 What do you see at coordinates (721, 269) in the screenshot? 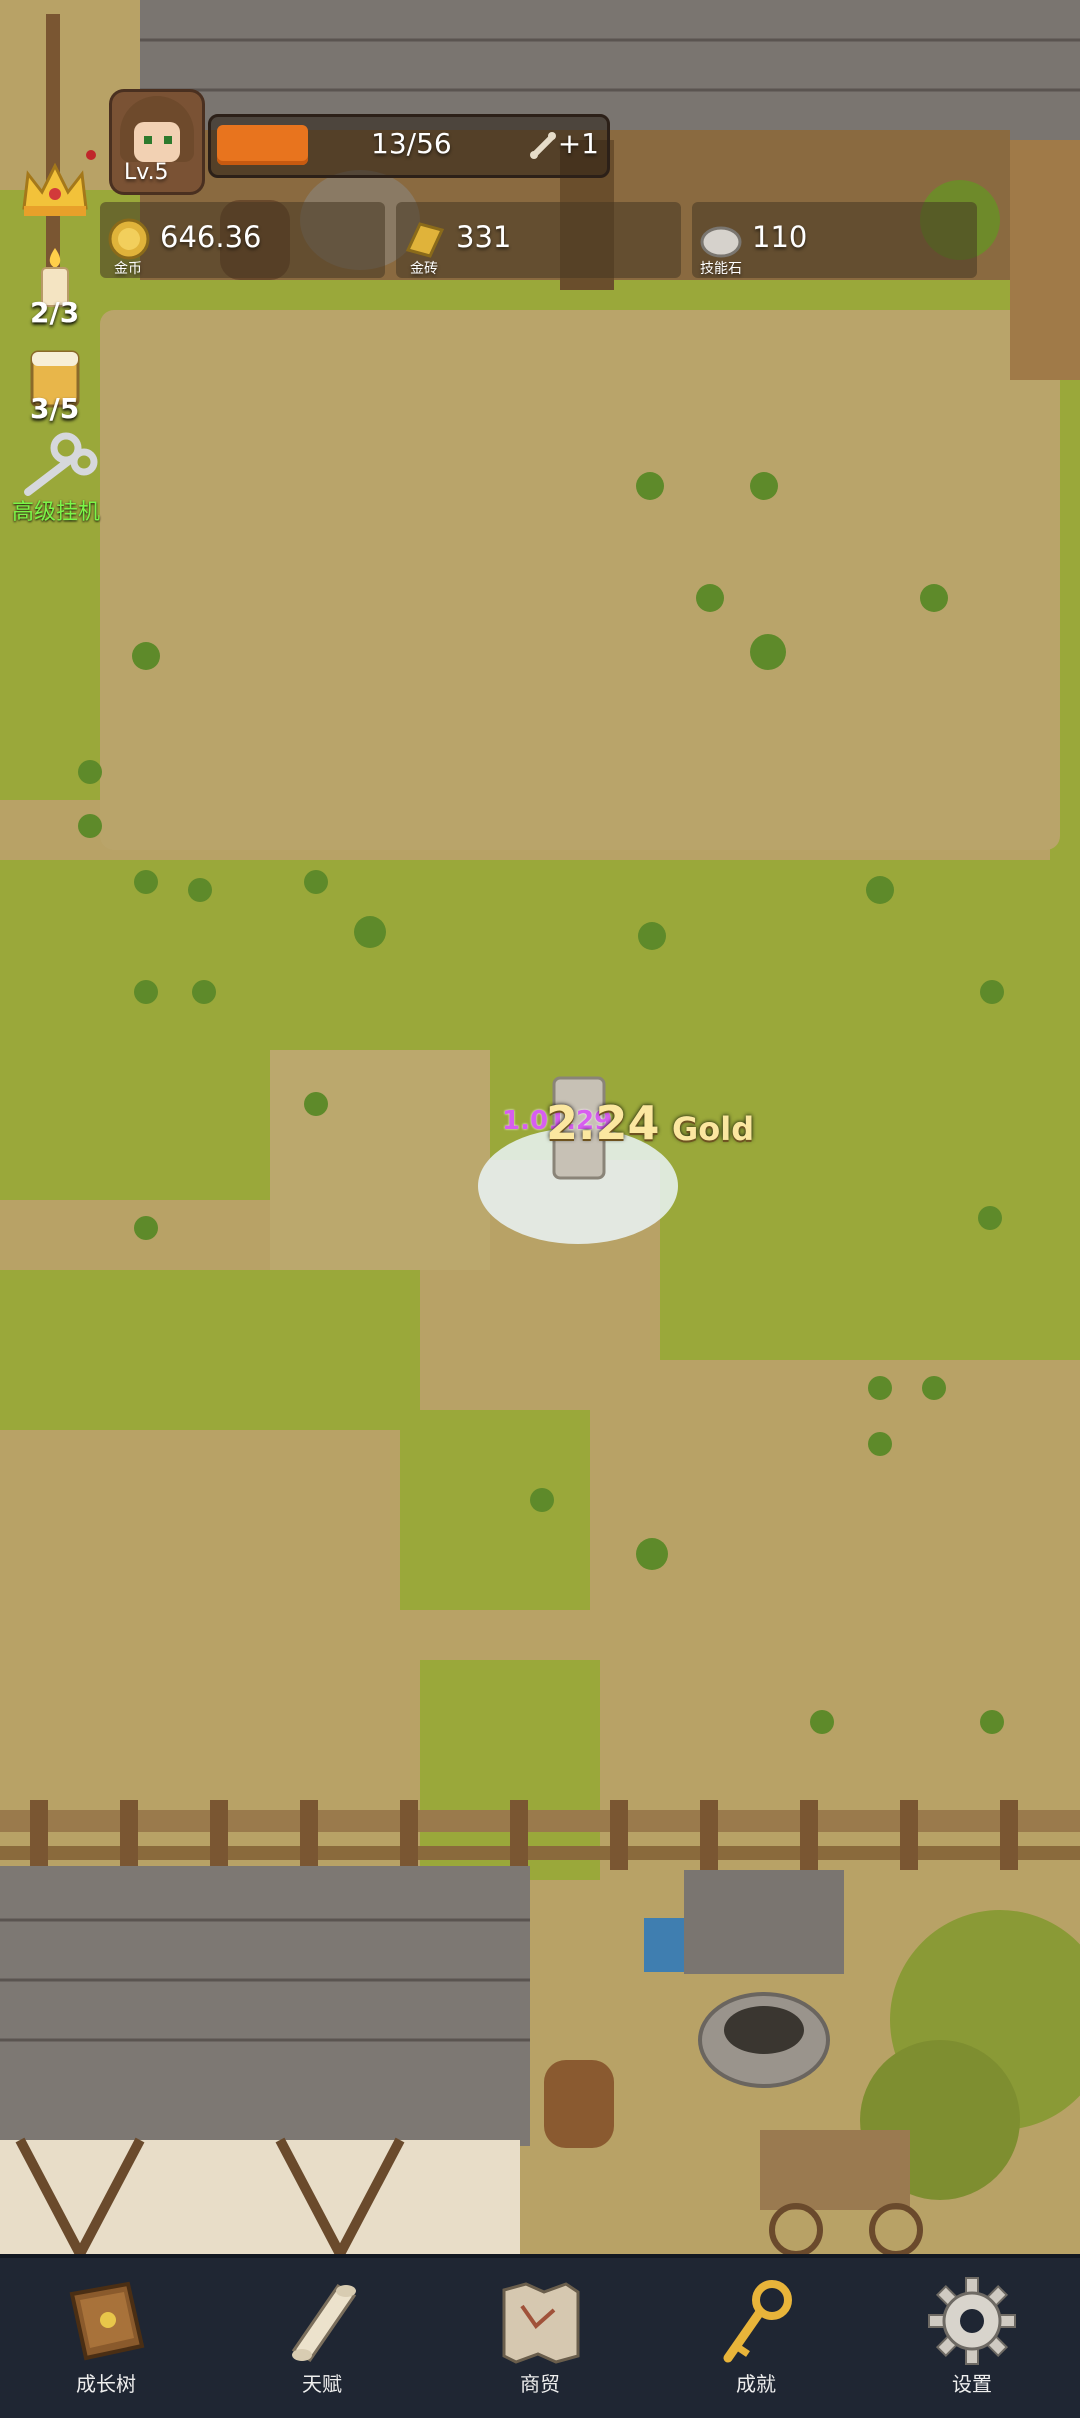
I see `skill-stone-label: 技能石` at bounding box center [721, 269].